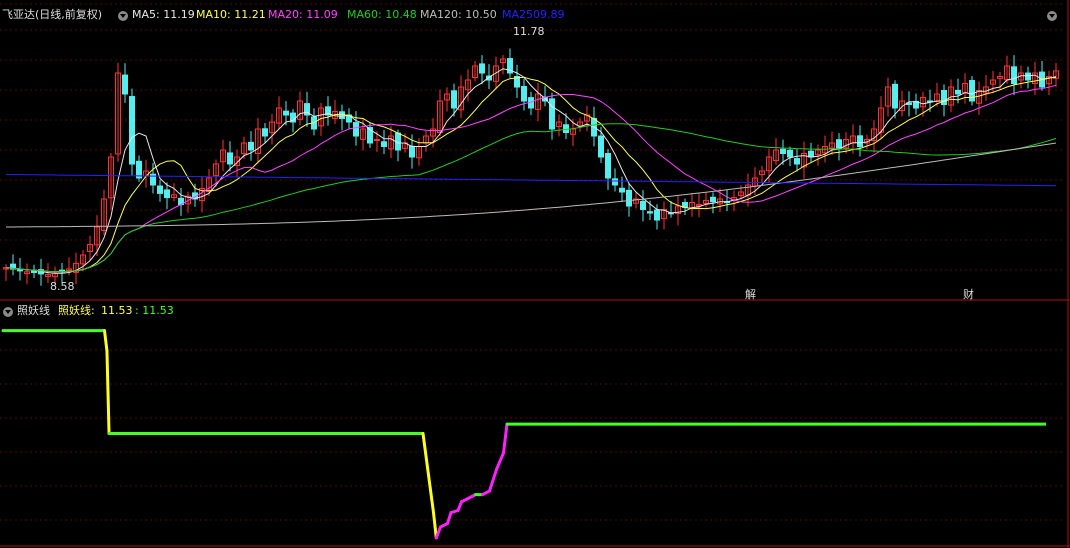 This screenshot has height=548, width=1070. I want to click on panel-menu-icon, so click(1052, 16).